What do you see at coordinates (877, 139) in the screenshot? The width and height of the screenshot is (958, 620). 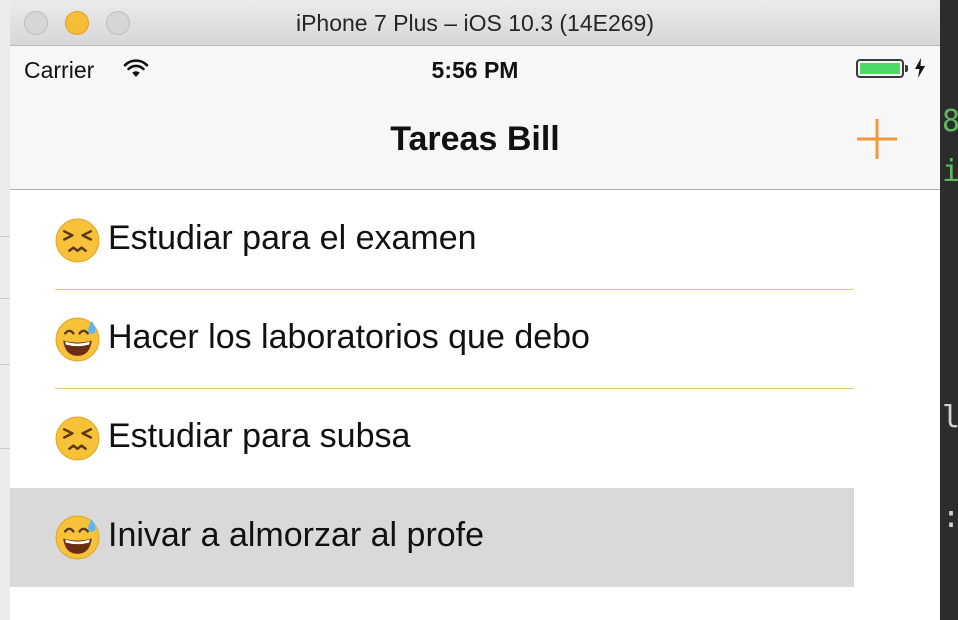 I see `plus-icon` at bounding box center [877, 139].